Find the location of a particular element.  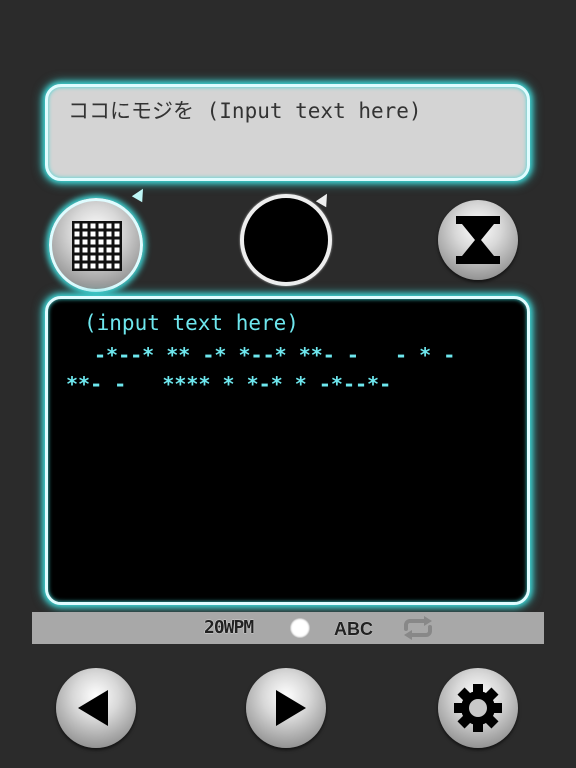

output-plain-text: (input text here) is located at coordinates (191, 323).